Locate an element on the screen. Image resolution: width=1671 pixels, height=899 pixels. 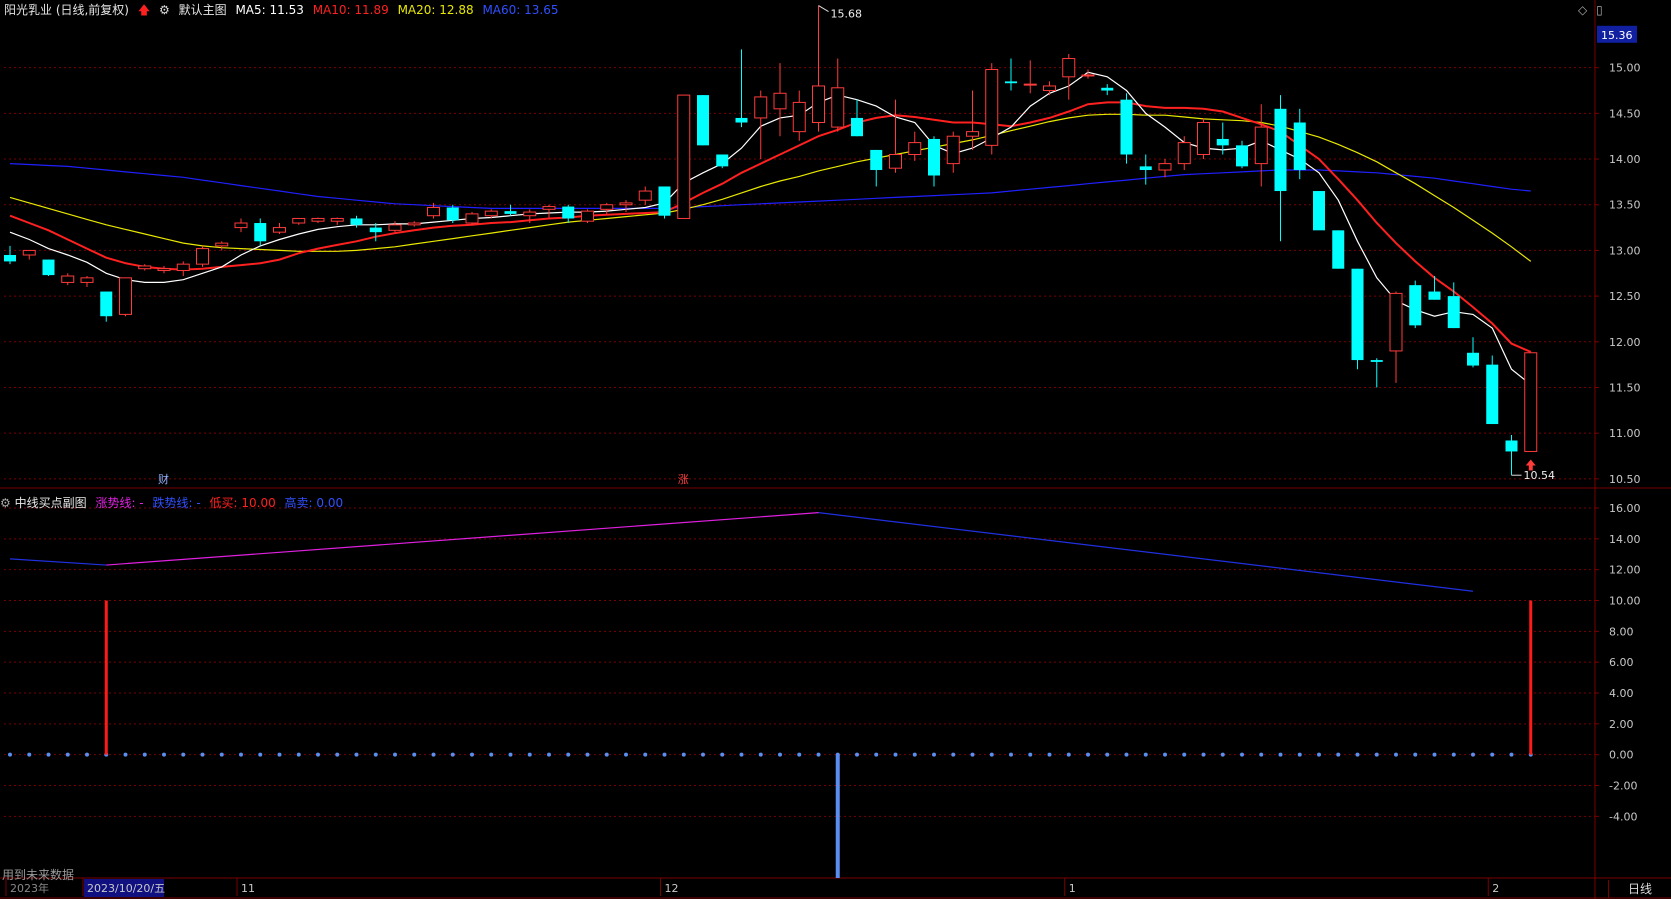
y-tick-label: 12.00 is located at coordinates (1625, 342).